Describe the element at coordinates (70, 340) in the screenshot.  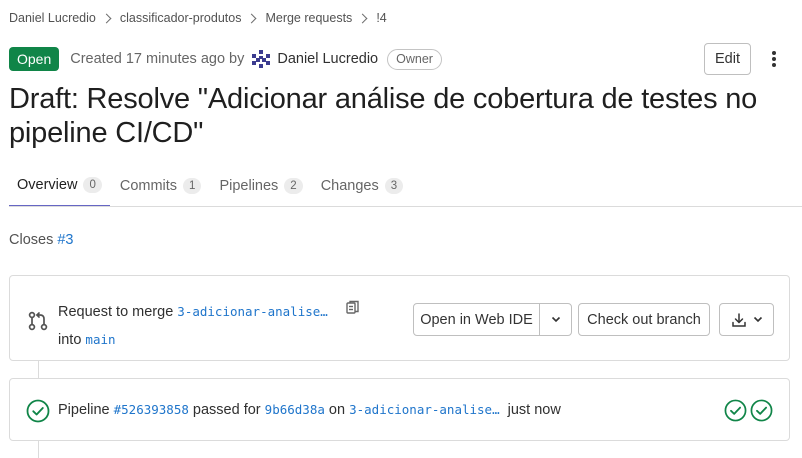
I see `into-label: into` at that location.